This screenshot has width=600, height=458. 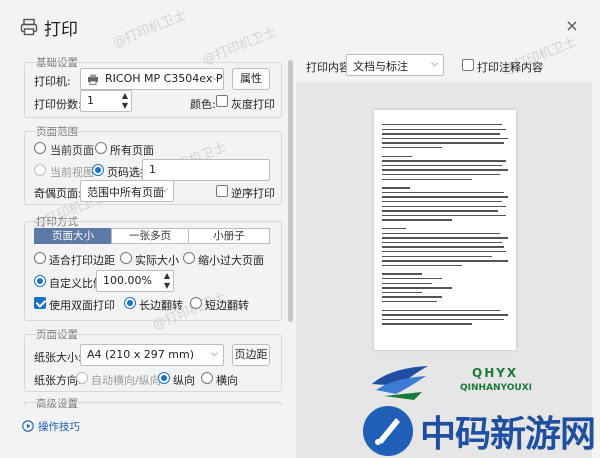 What do you see at coordinates (222, 191) in the screenshot?
I see `reverse-checkbox` at bounding box center [222, 191].